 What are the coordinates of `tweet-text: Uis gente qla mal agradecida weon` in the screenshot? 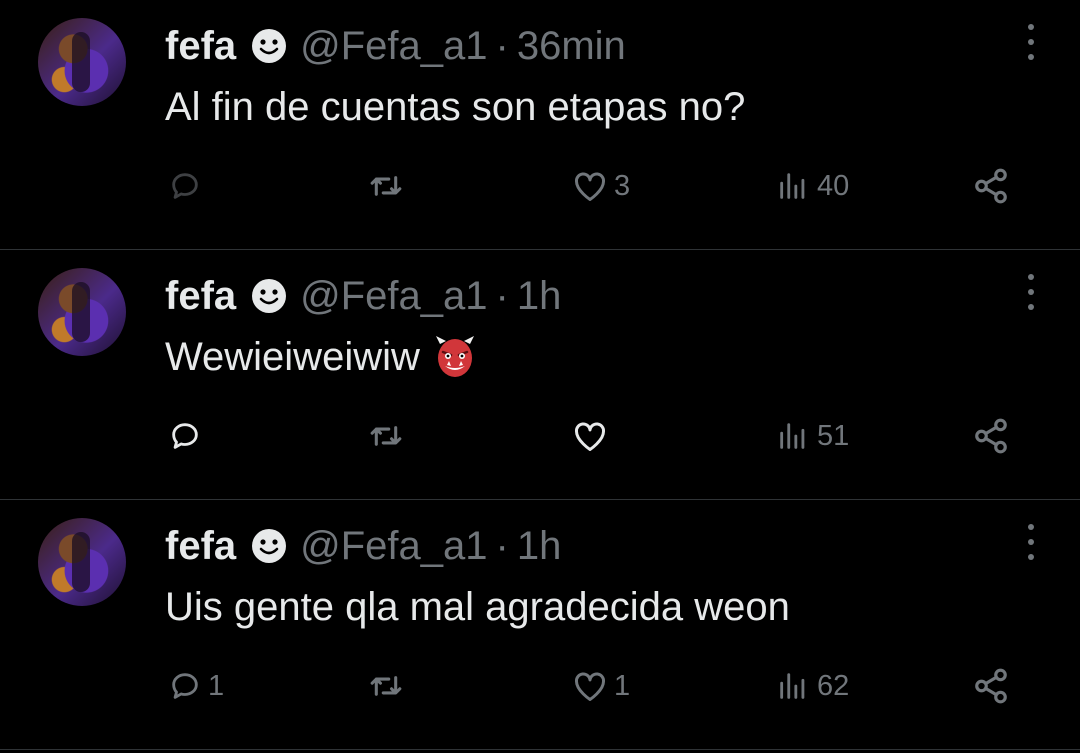 It's located at (477, 607).